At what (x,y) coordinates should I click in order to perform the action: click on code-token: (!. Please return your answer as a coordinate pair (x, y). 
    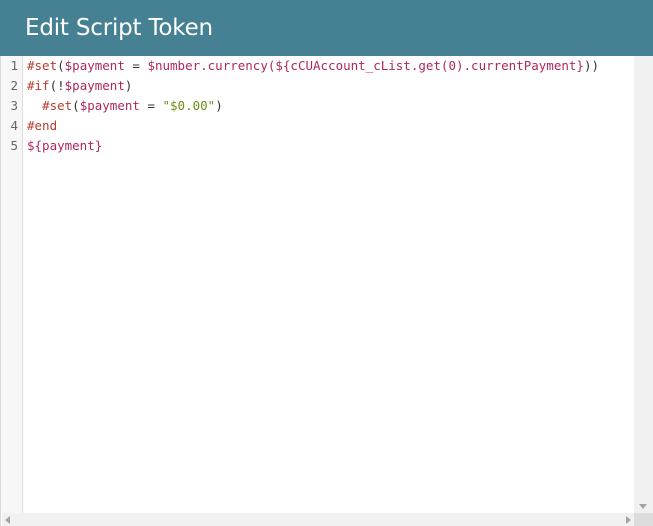
    Looking at the image, I should click on (57, 85).